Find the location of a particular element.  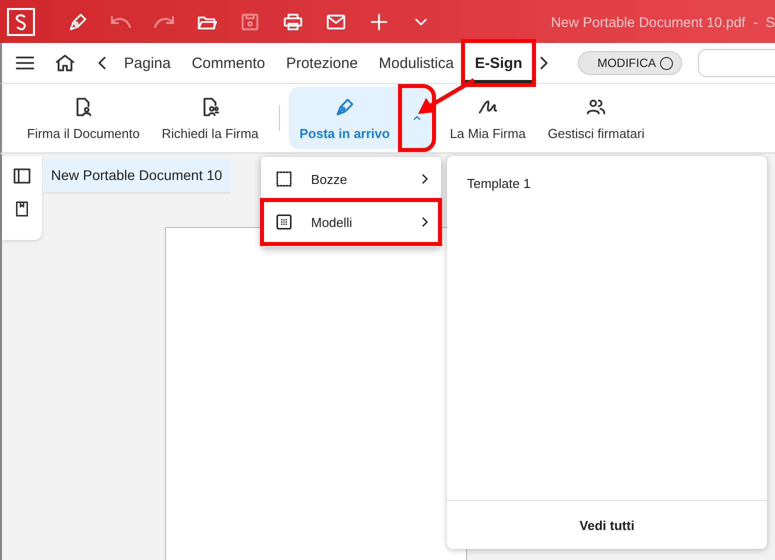

pen-tool-button is located at coordinates (78, 21).